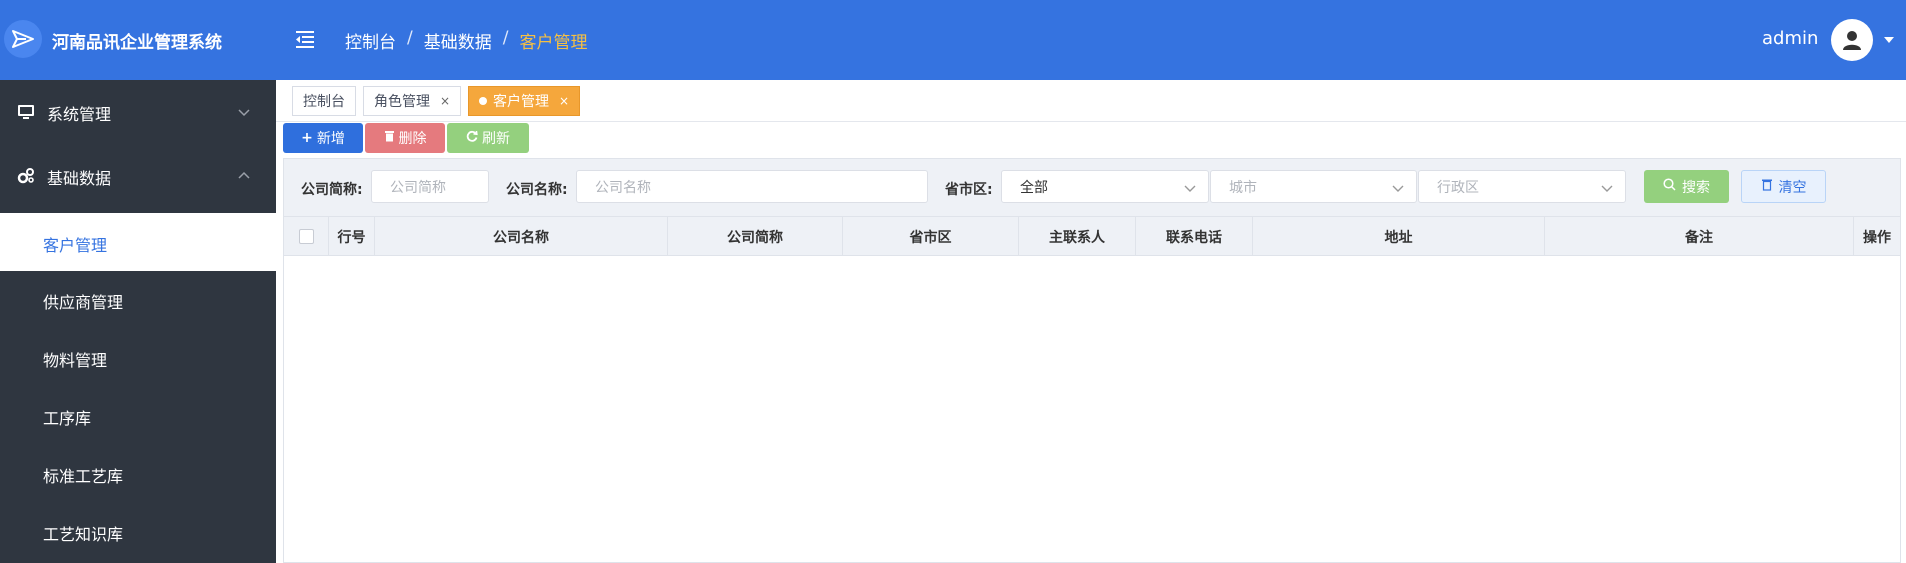 The width and height of the screenshot is (1906, 563). What do you see at coordinates (1105, 186) in the screenshot?
I see `province-select: 全部` at bounding box center [1105, 186].